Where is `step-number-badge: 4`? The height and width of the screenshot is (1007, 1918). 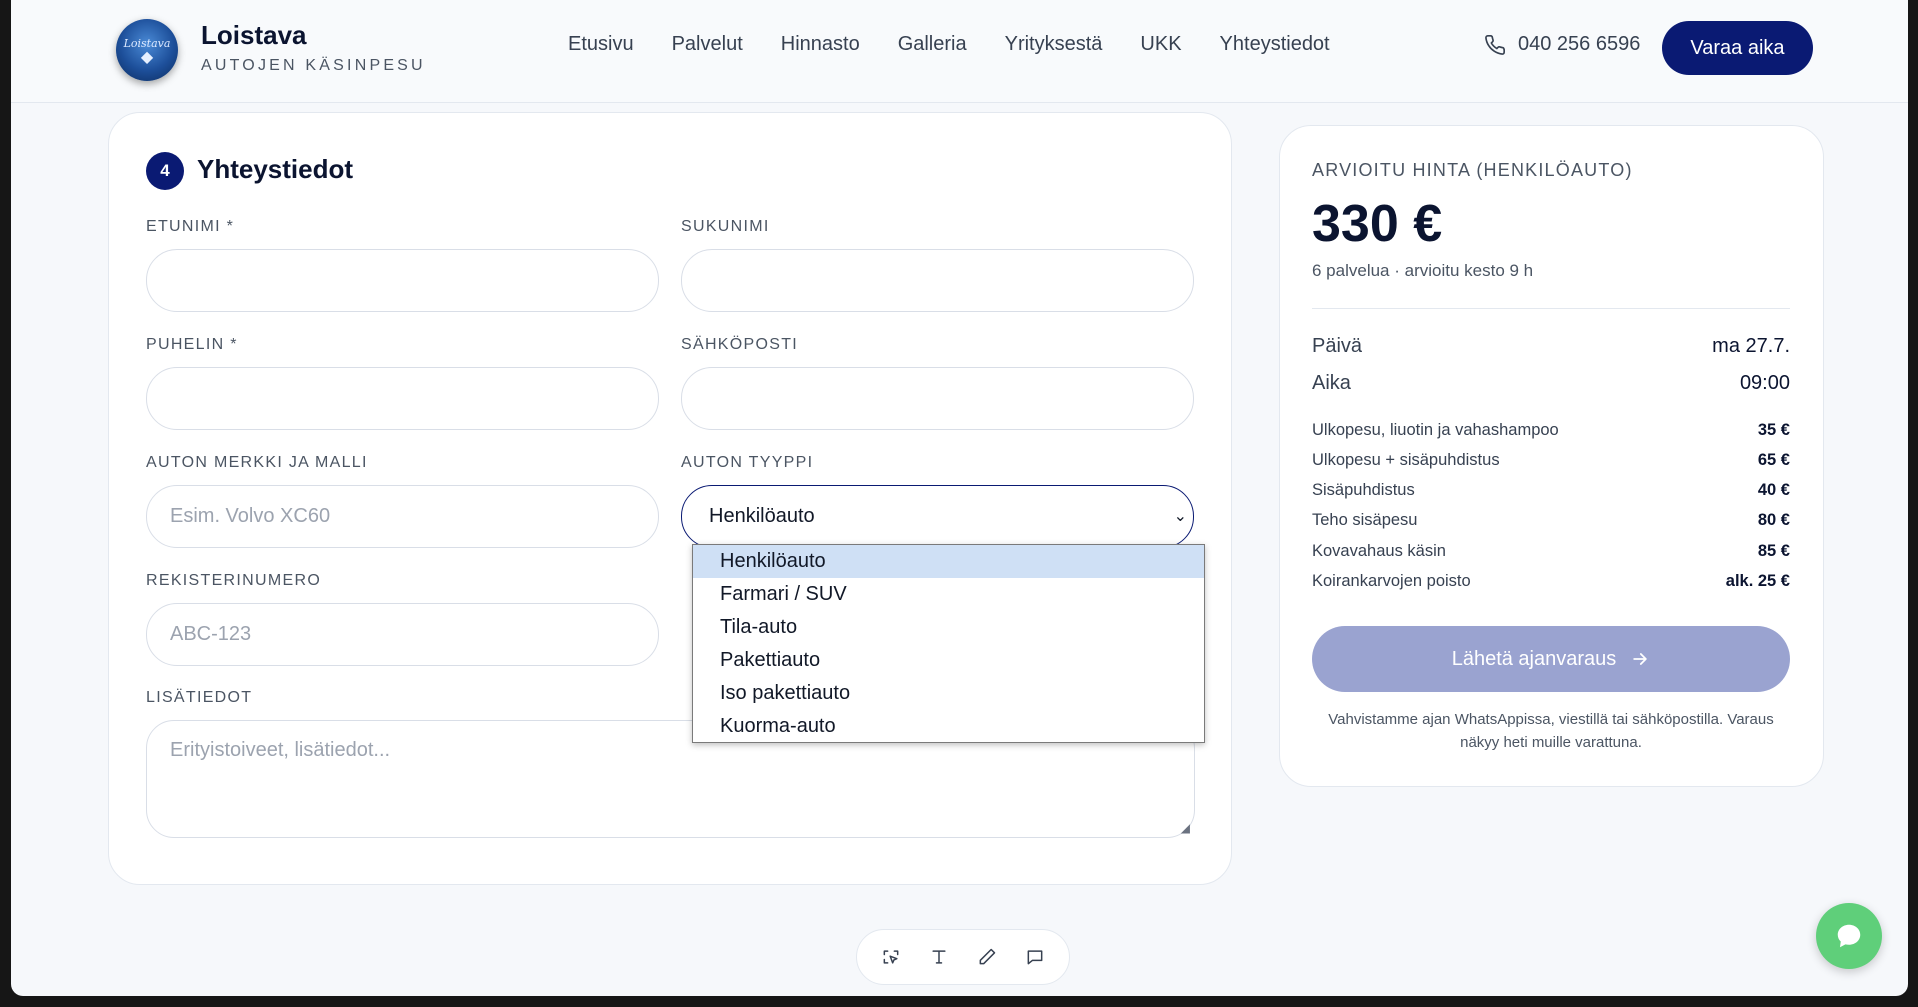
step-number-badge: 4 is located at coordinates (165, 171).